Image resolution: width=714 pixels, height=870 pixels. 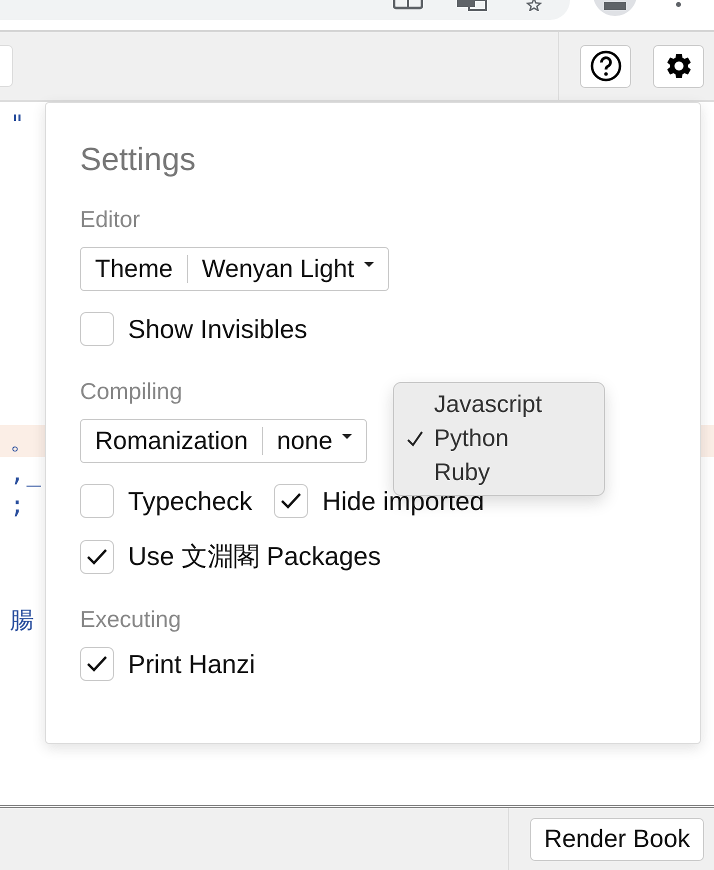 I want to click on code-line: 腸, so click(x=22, y=620).